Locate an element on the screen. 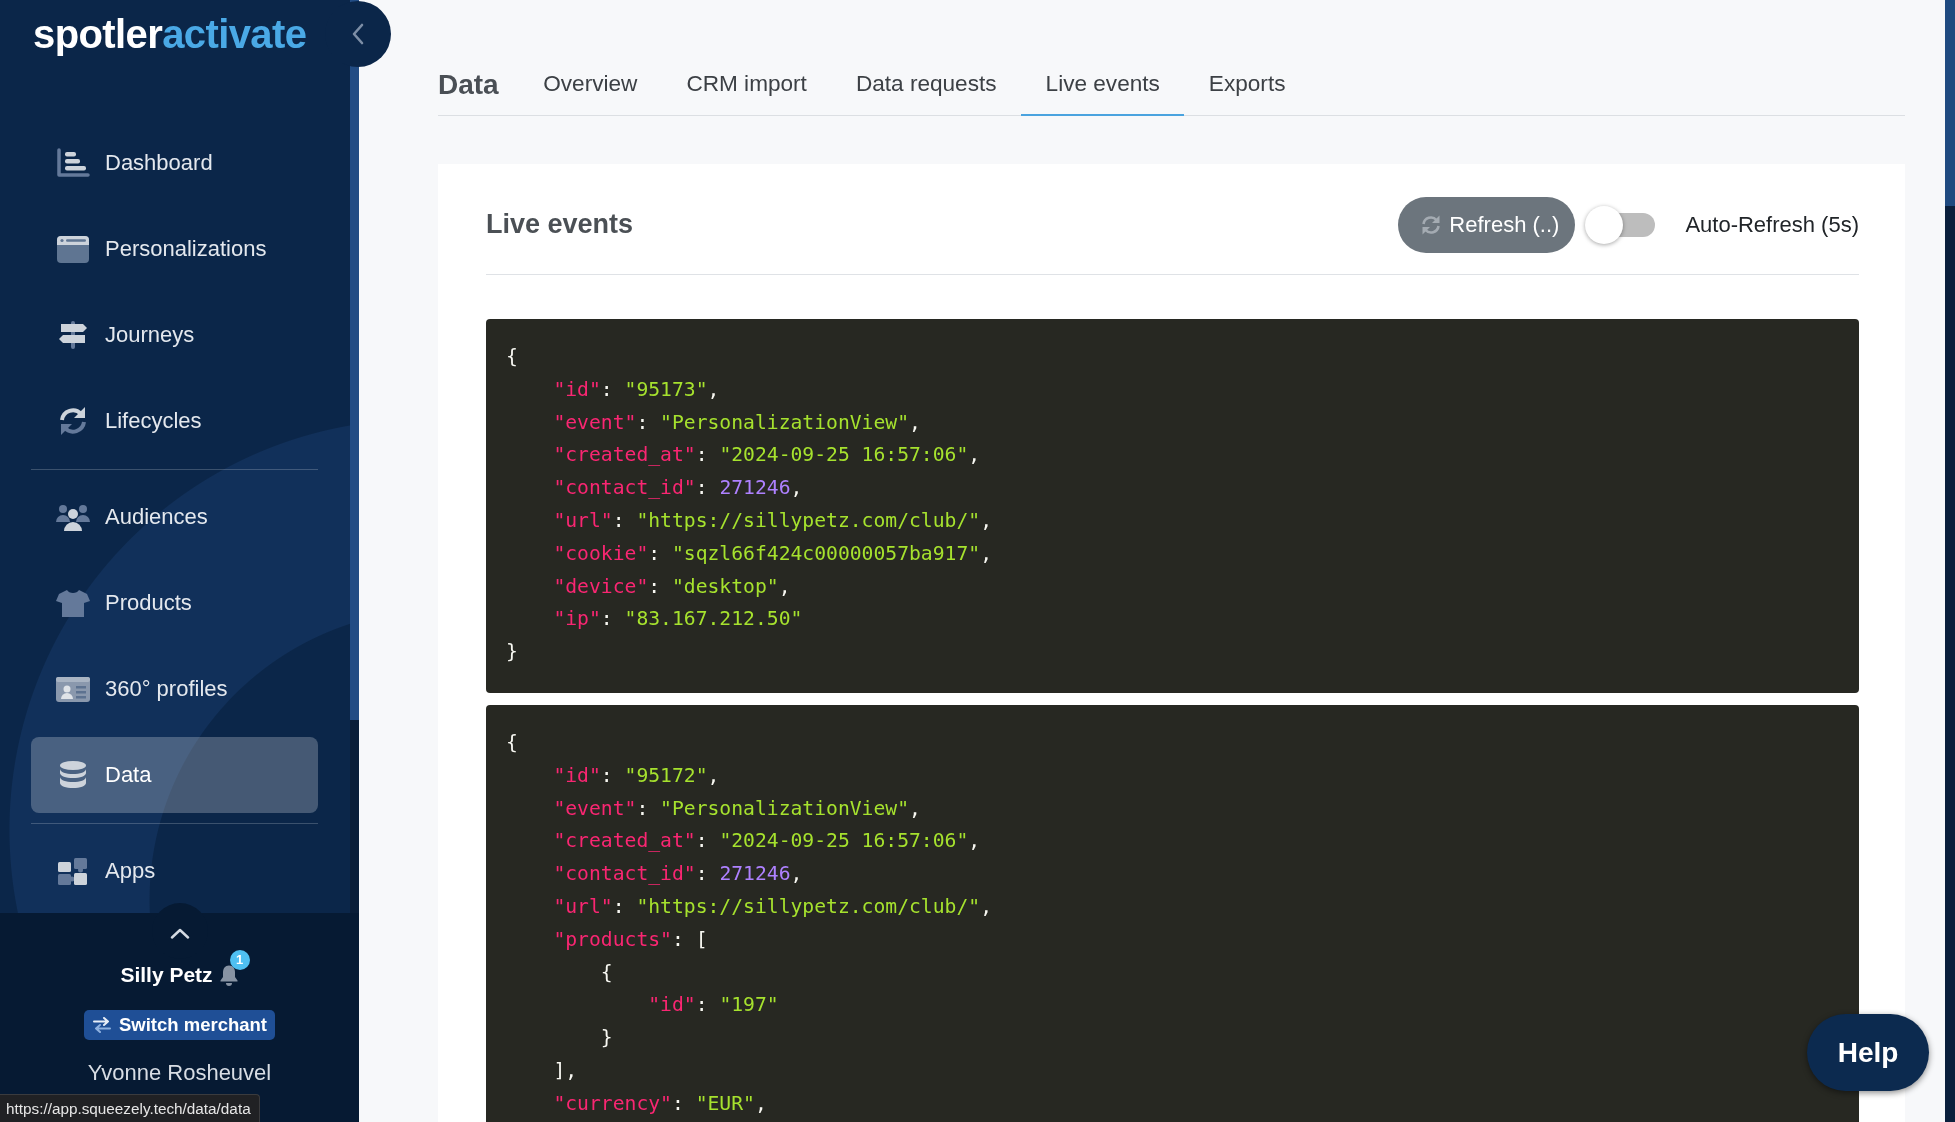 This screenshot has height=1122, width=1955. code-line: "products": [ is located at coordinates (630, 939).